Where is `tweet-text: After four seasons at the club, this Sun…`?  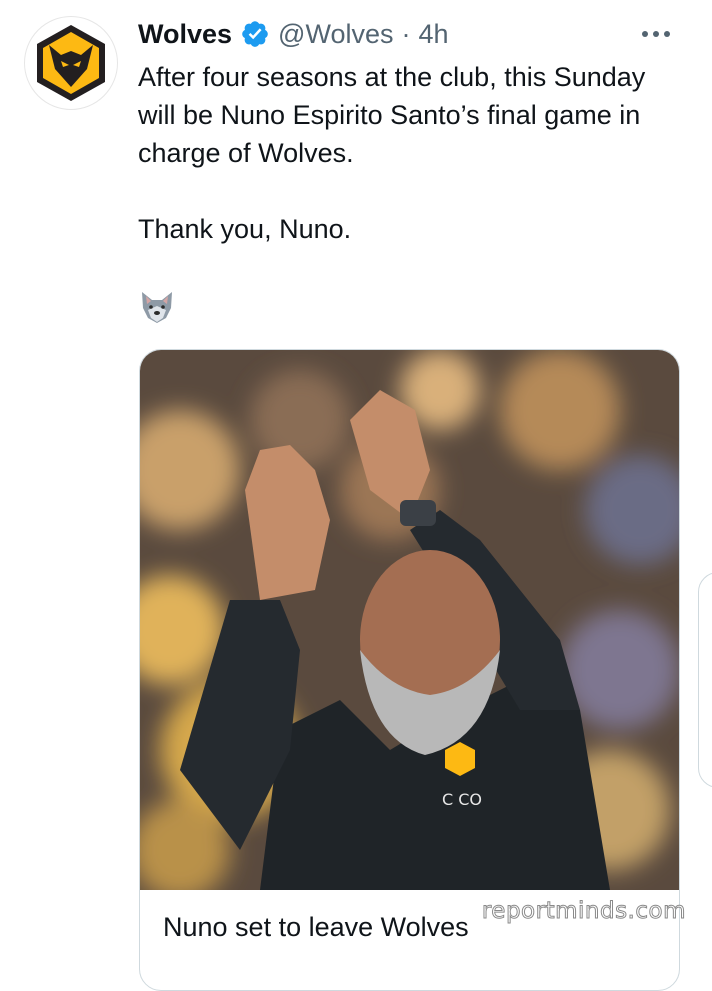 tweet-text: After four seasons at the club, this Sun… is located at coordinates (392, 153).